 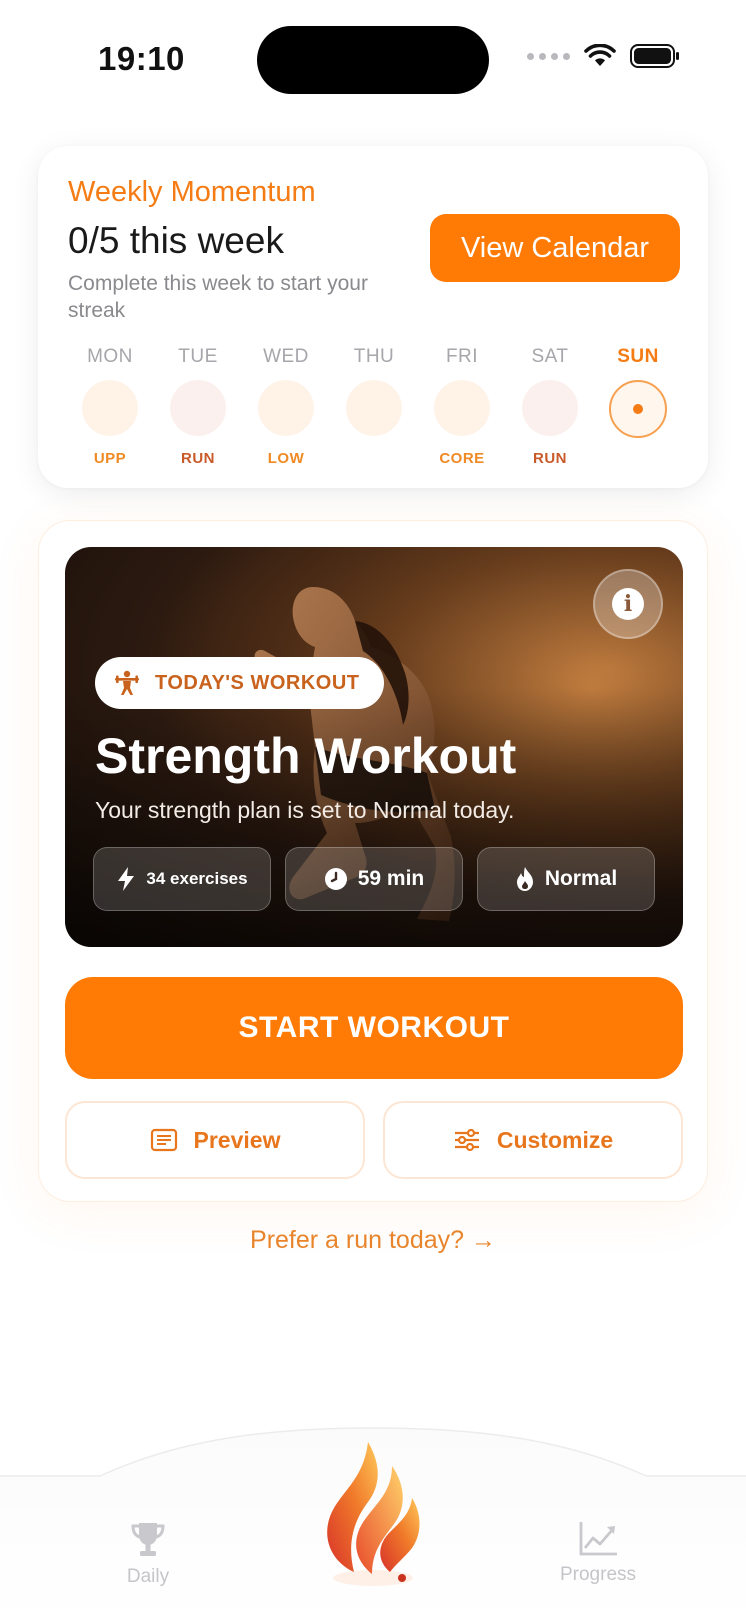 What do you see at coordinates (218, 297) in the screenshot?
I see `weekly-subtitle: Complete this week to start your streak` at bounding box center [218, 297].